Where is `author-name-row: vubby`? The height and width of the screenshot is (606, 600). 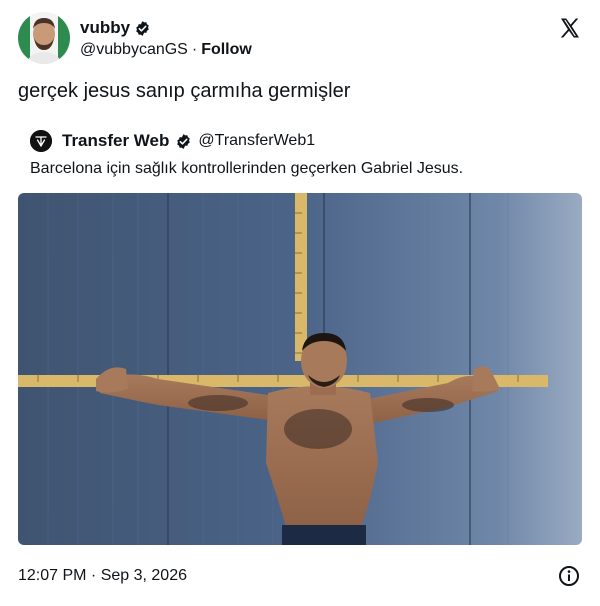 author-name-row: vubby is located at coordinates (115, 28).